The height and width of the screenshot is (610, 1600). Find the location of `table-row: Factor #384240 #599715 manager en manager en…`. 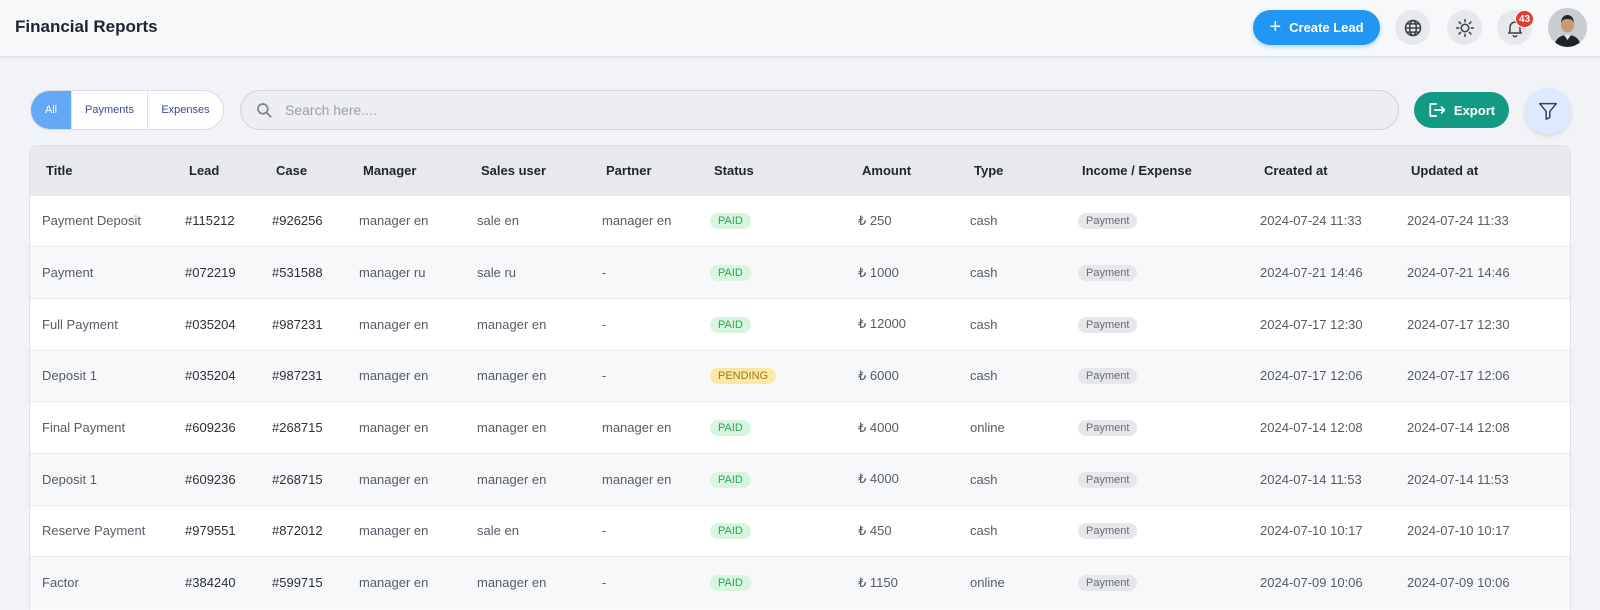

table-row: Factor #384240 #599715 manager en manager en… is located at coordinates (800, 582).